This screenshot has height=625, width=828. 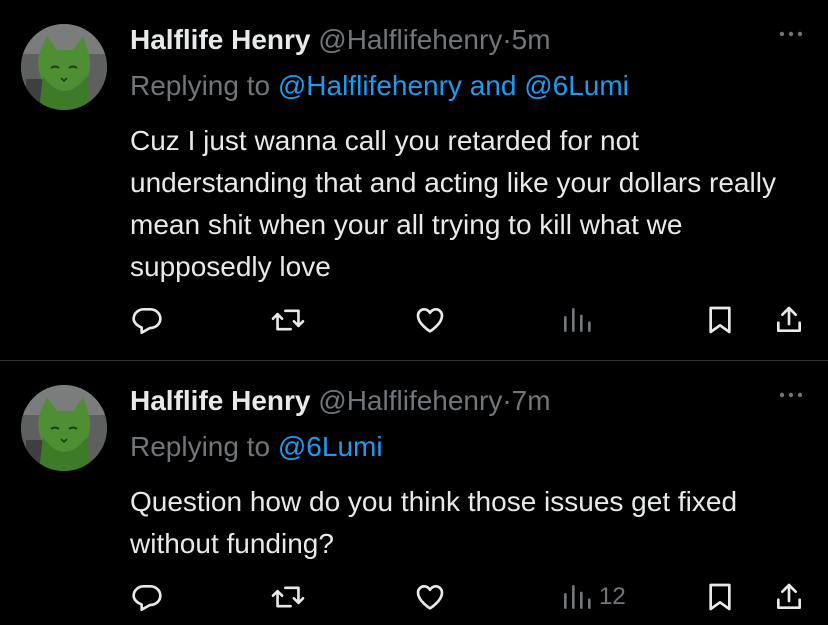 I want to click on tweet-header: Halflife Henry @Halflifehenry·5m, so click(x=340, y=40).